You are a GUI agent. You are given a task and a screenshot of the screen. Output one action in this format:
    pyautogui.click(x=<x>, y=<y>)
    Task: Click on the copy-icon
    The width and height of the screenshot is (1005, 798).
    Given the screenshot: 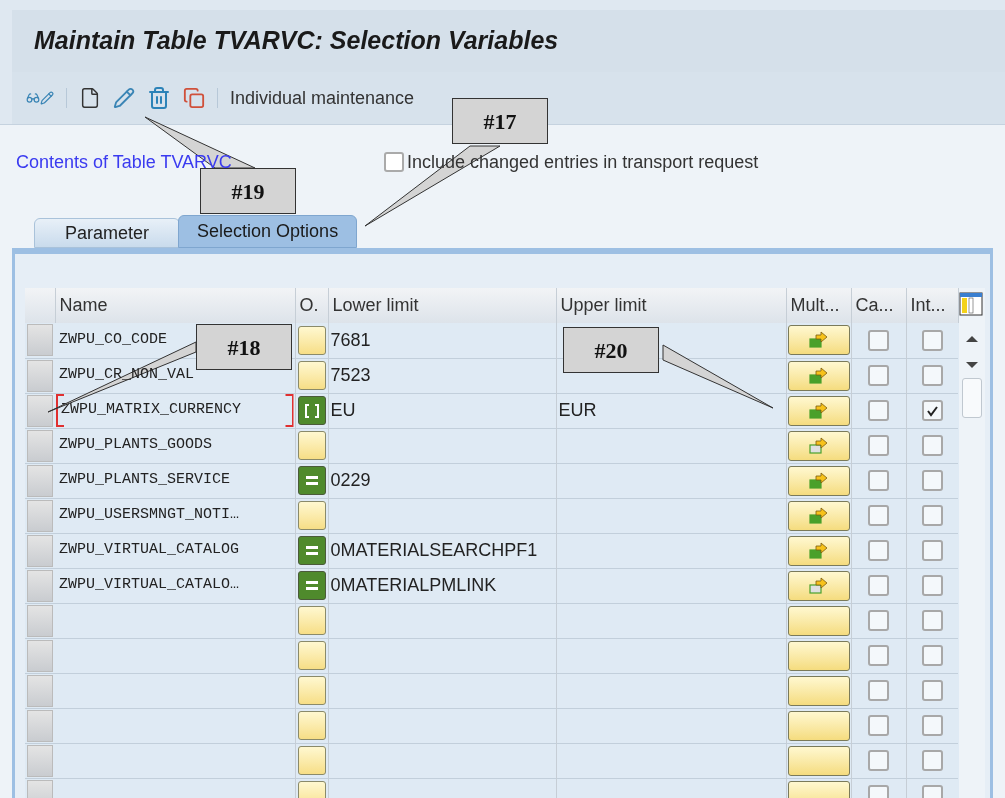 What is the action you would take?
    pyautogui.click(x=194, y=98)
    